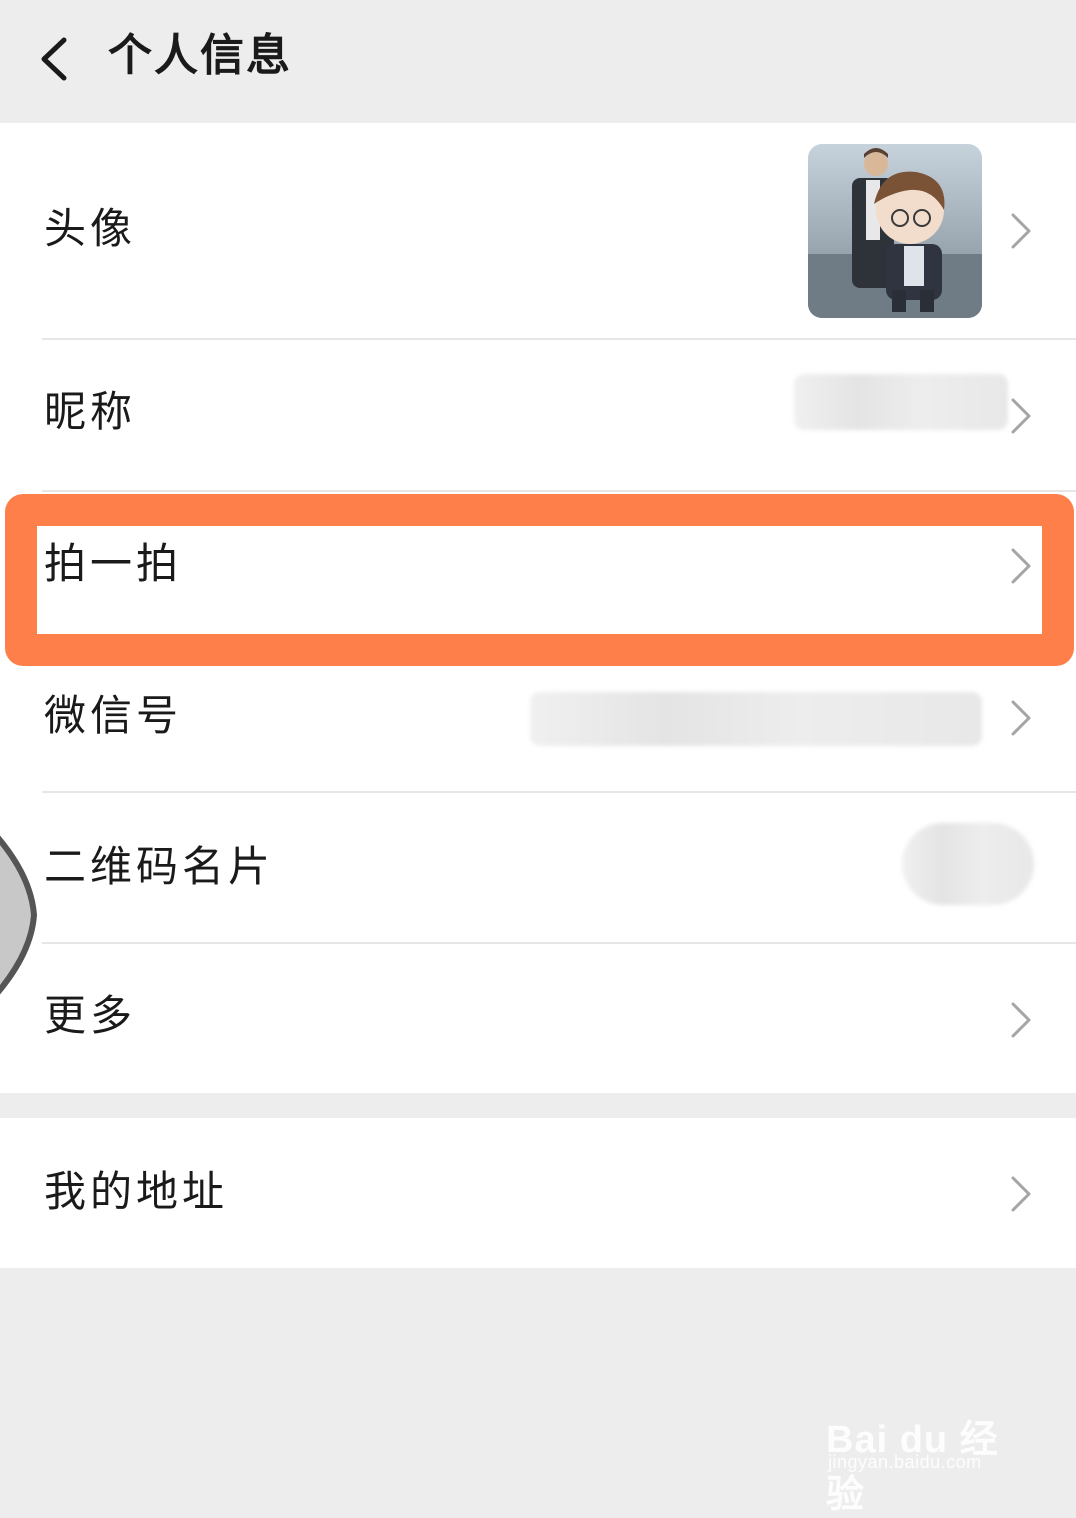 The image size is (1076, 1518). What do you see at coordinates (90, 1015) in the screenshot?
I see `more-label: 更多` at bounding box center [90, 1015].